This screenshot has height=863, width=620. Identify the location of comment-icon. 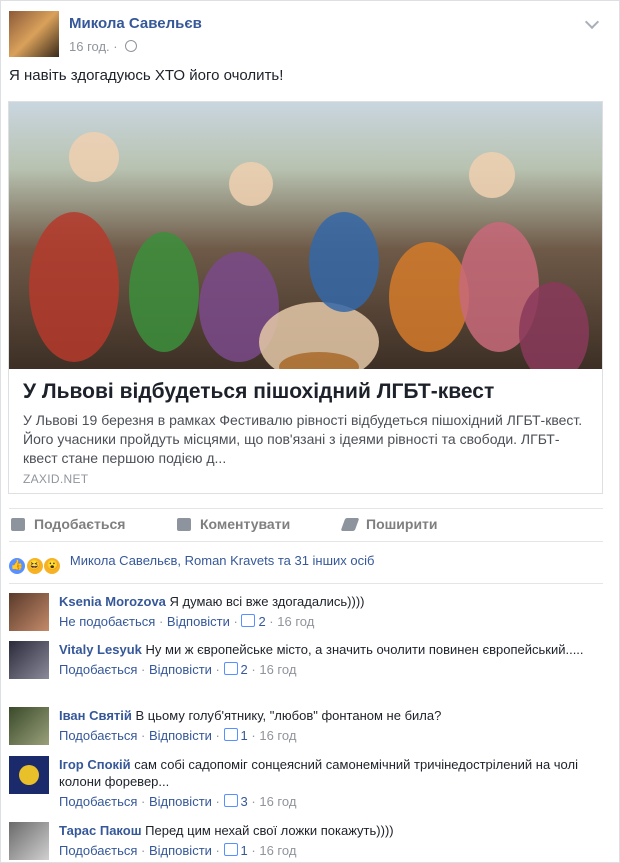
(184, 524).